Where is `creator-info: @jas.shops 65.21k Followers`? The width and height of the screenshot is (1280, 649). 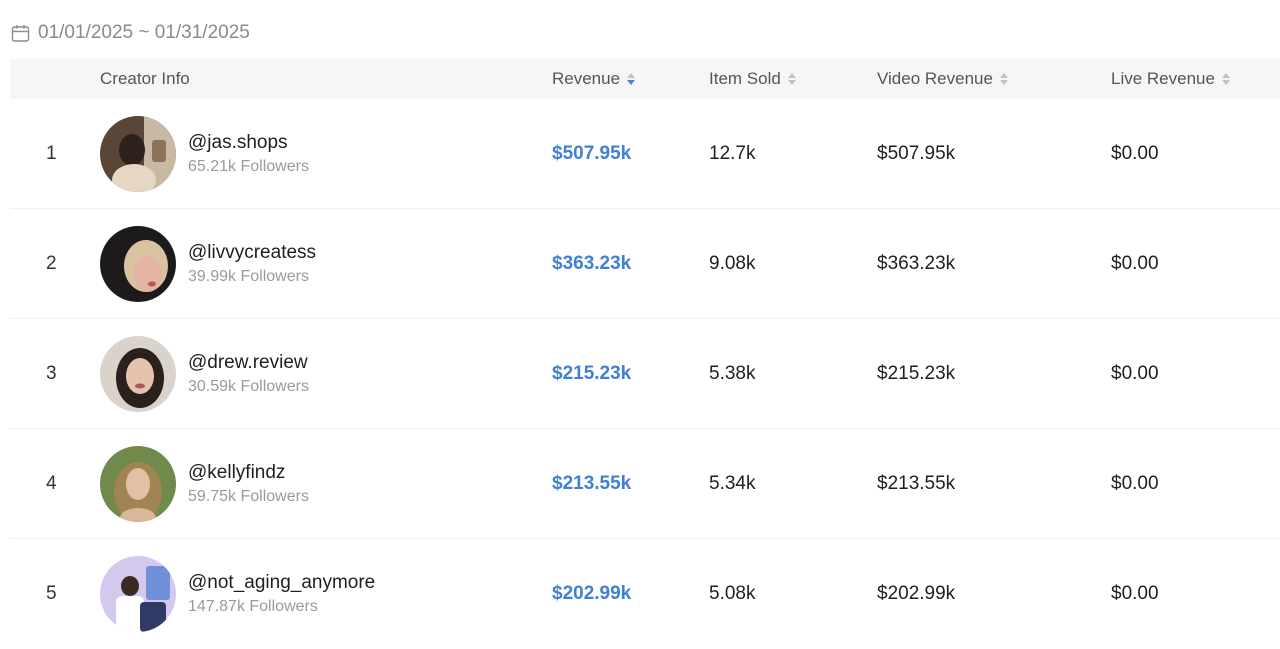 creator-info: @jas.shops 65.21k Followers is located at coordinates (204, 154).